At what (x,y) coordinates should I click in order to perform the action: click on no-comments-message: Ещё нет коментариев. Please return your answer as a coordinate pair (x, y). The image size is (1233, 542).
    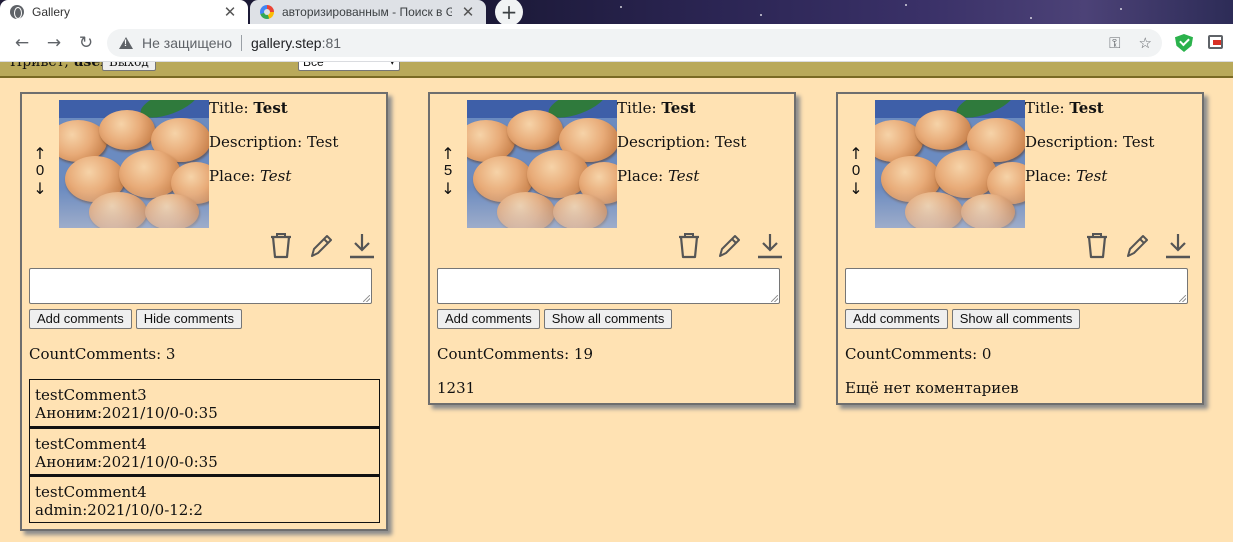
    Looking at the image, I should click on (932, 388).